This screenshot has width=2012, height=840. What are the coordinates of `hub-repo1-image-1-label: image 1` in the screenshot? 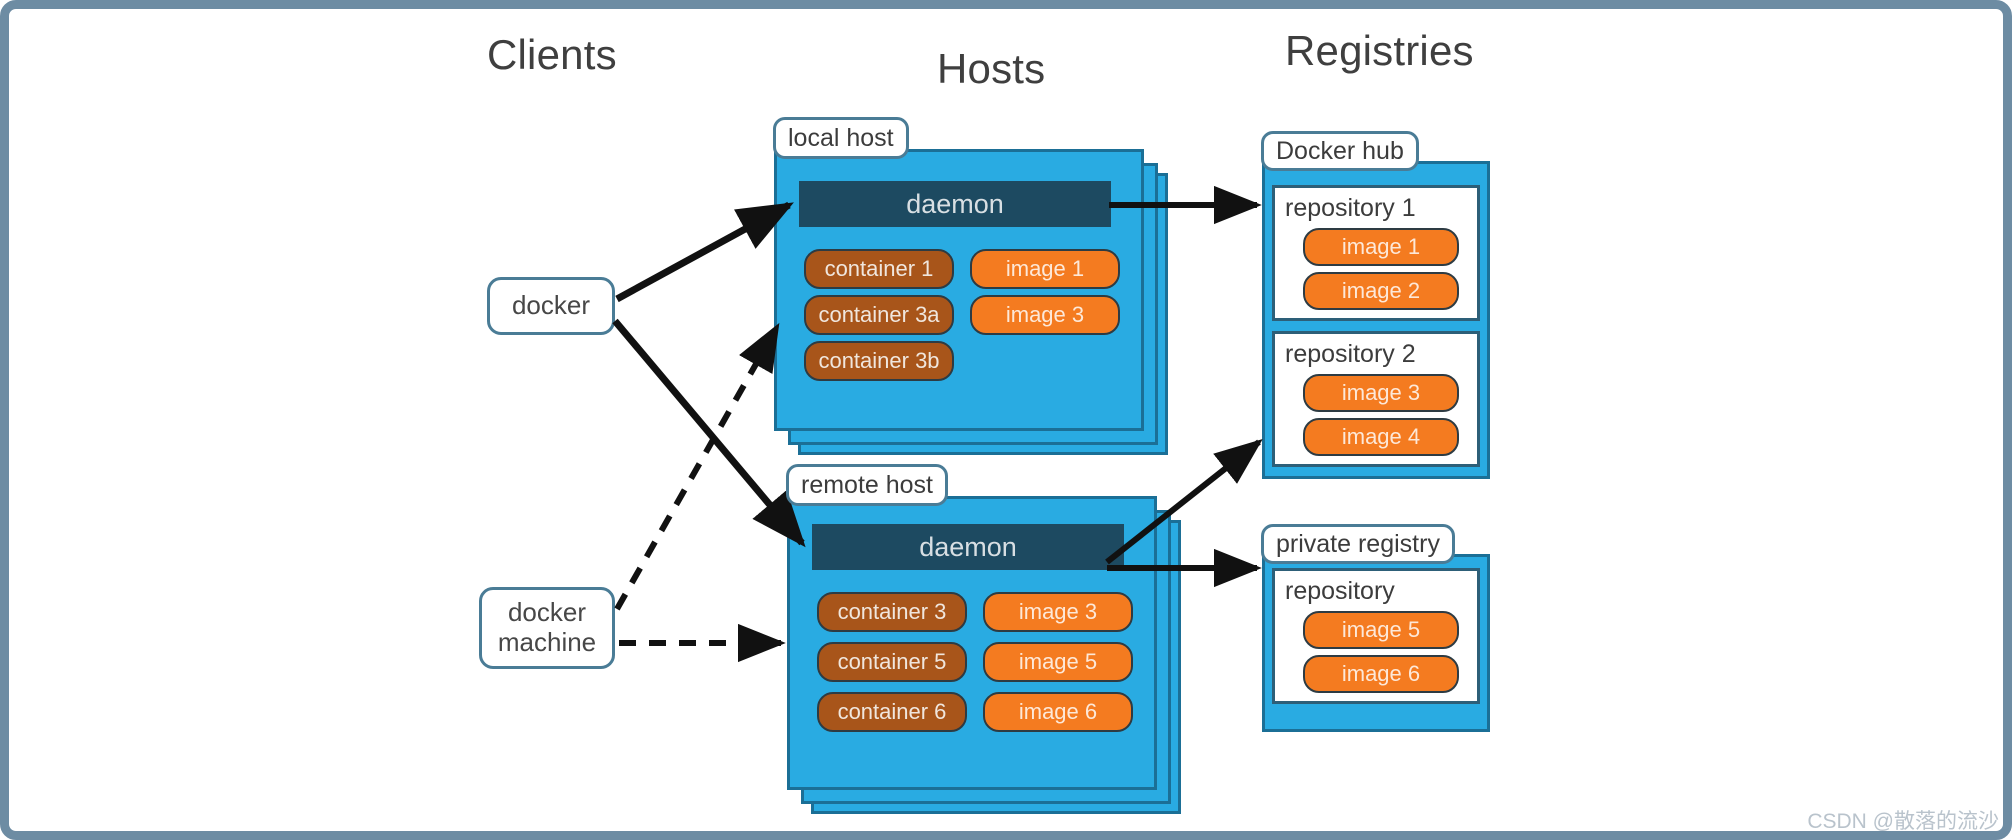 It's located at (1381, 246).